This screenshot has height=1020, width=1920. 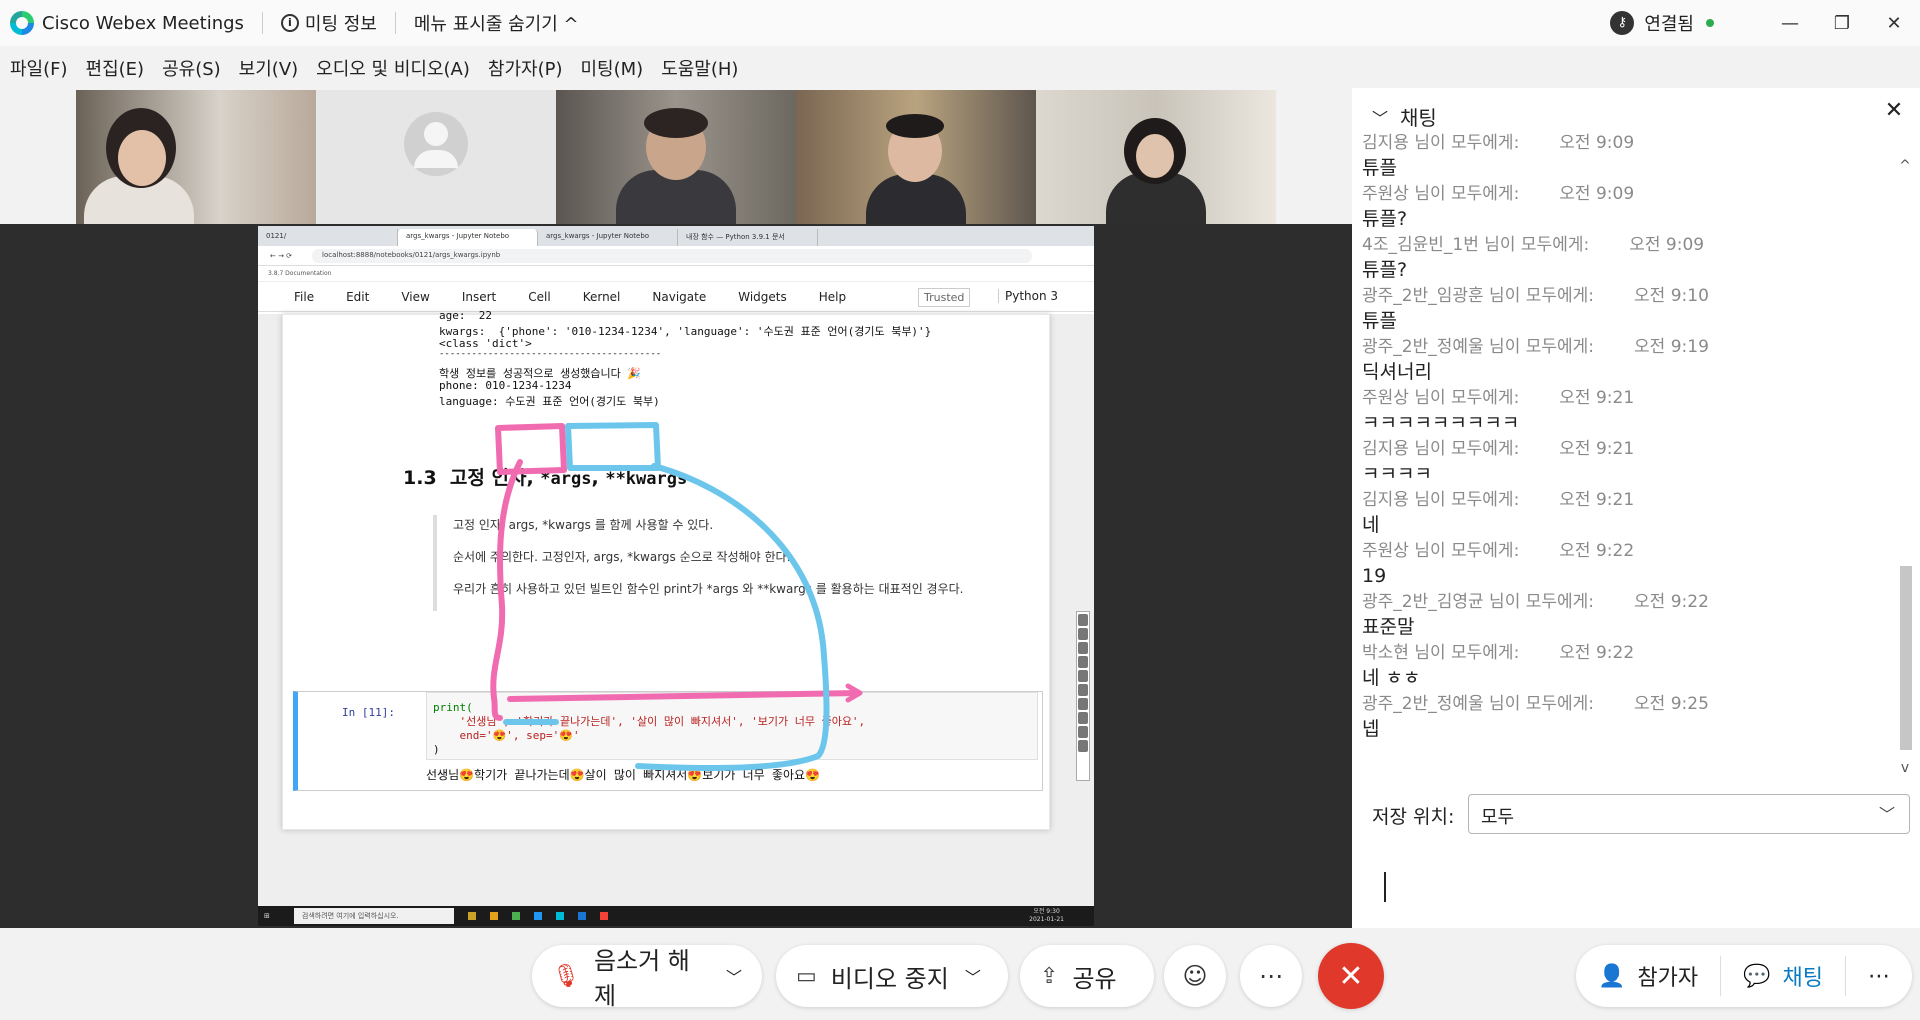 I want to click on message-text: 표준말, so click(x=1388, y=627).